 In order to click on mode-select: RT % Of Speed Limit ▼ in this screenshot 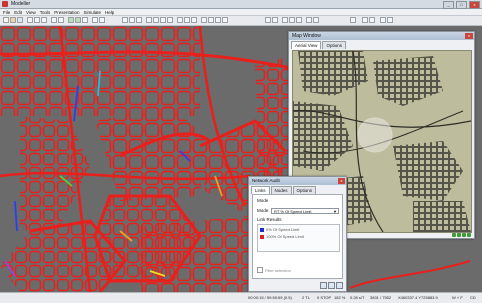, I will do `click(305, 211)`.